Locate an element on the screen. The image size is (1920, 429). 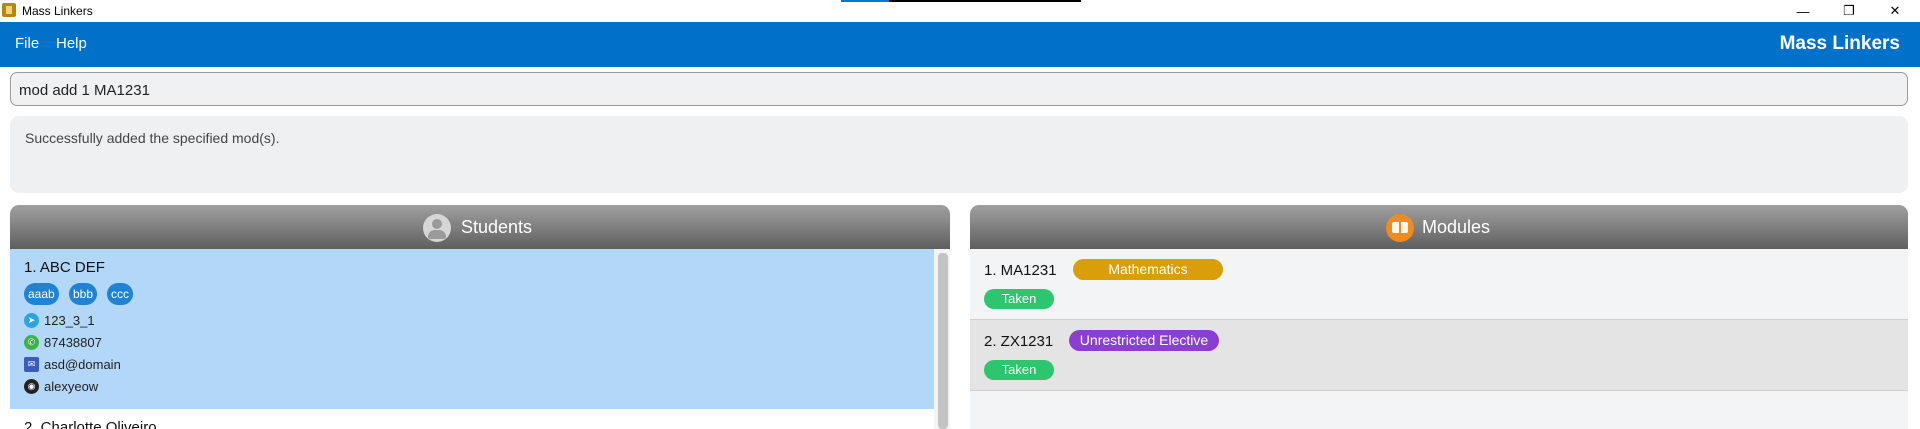
phone-icon: ✆ is located at coordinates (31, 342).